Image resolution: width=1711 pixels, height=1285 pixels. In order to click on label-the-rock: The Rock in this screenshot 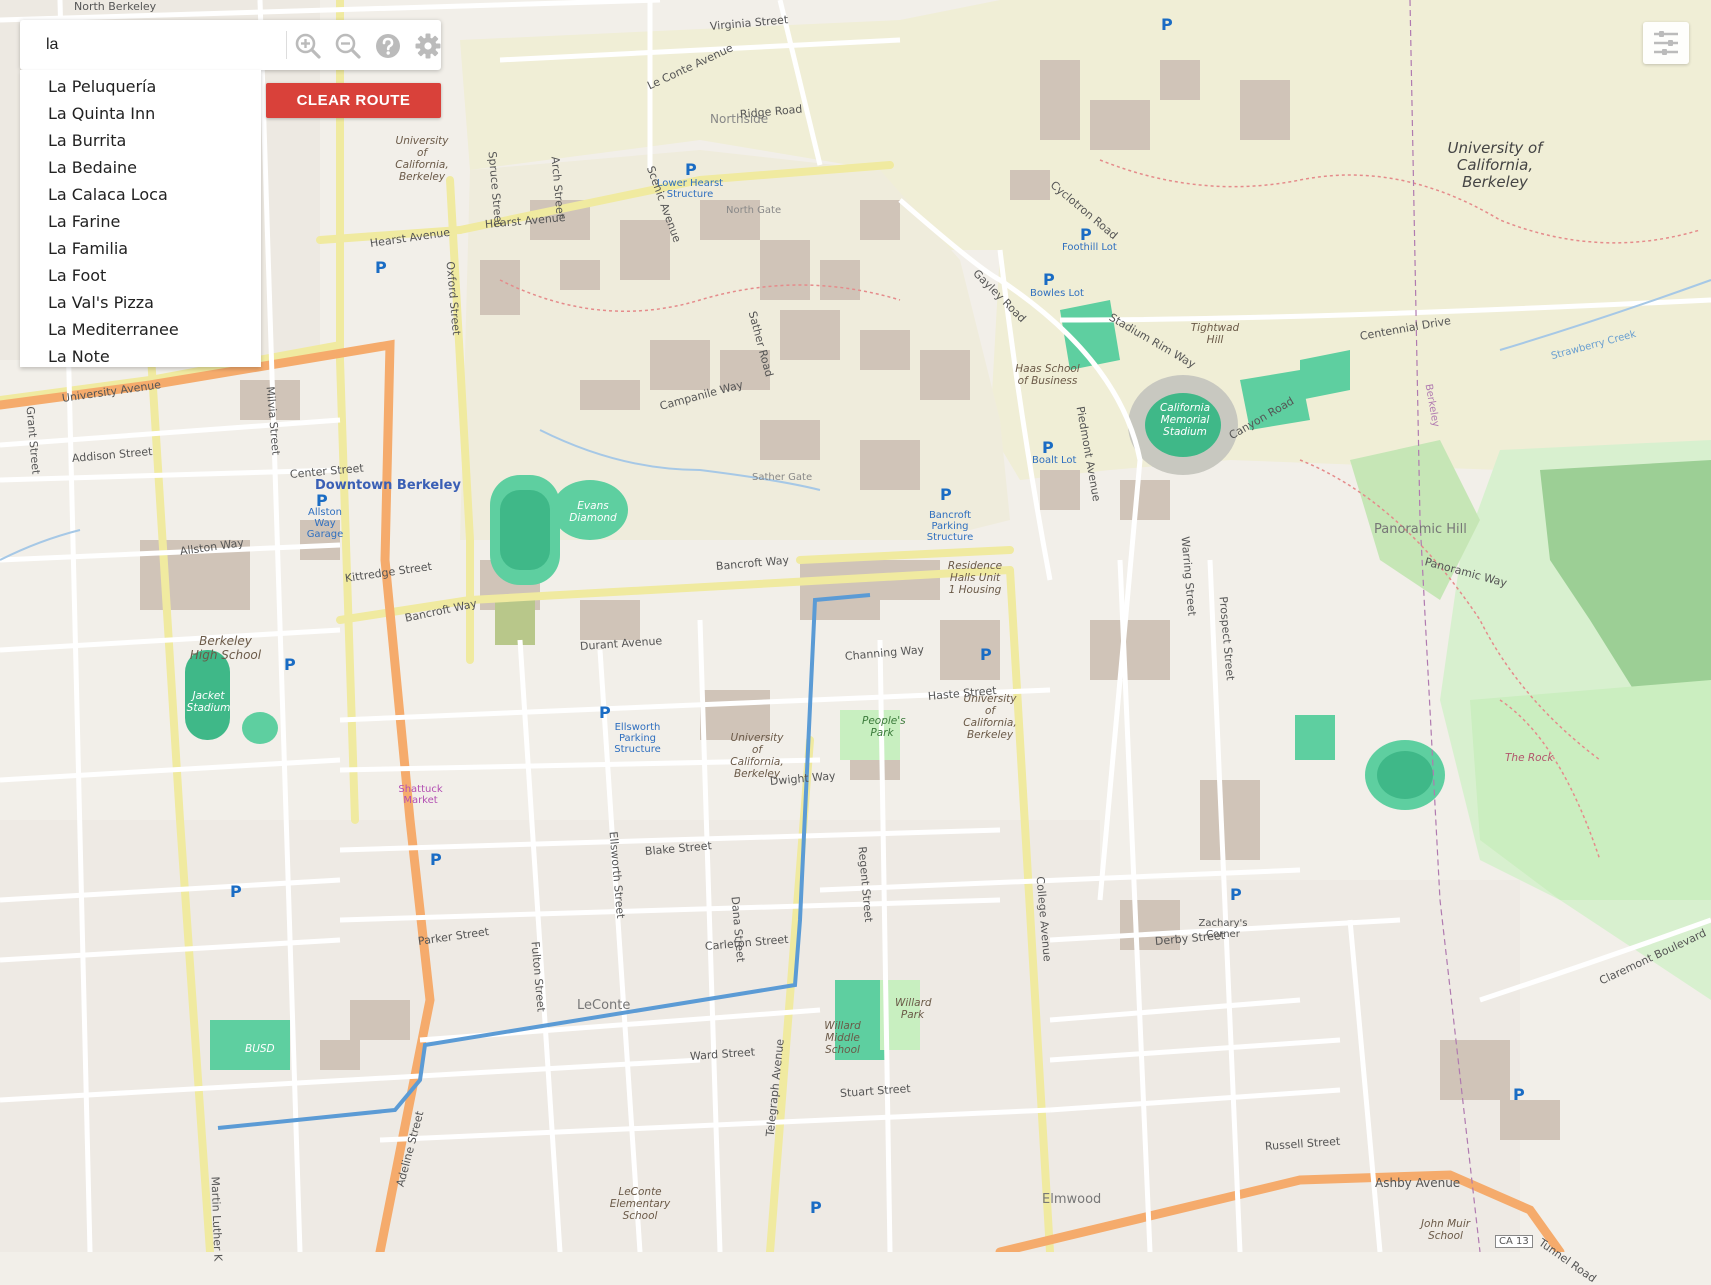, I will do `click(1529, 758)`.